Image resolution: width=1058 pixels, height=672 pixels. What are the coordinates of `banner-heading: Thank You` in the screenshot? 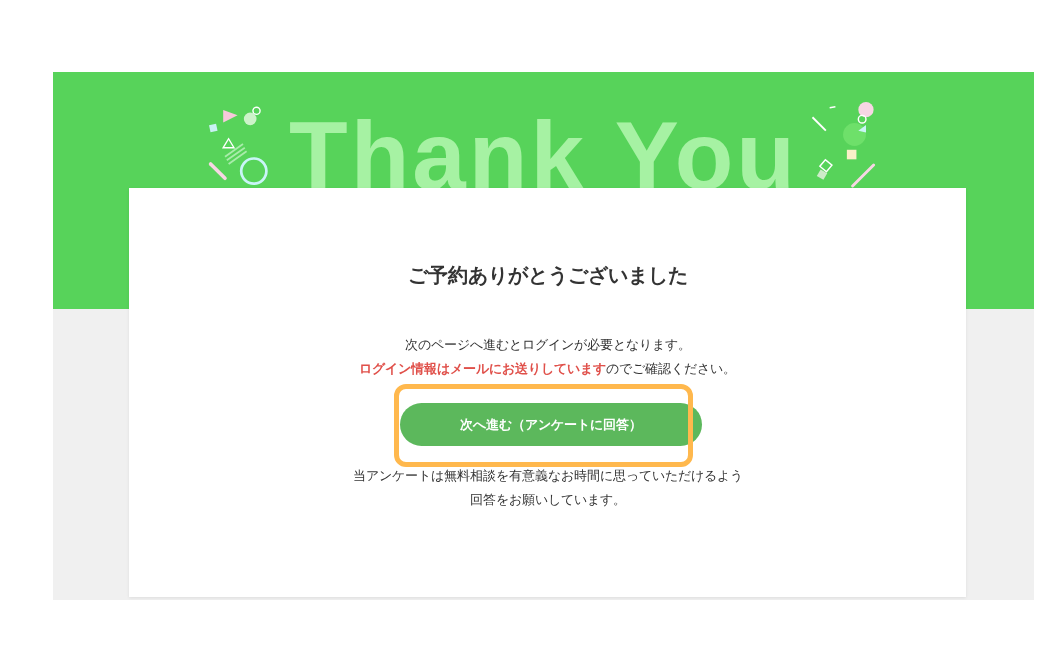 It's located at (543, 156).